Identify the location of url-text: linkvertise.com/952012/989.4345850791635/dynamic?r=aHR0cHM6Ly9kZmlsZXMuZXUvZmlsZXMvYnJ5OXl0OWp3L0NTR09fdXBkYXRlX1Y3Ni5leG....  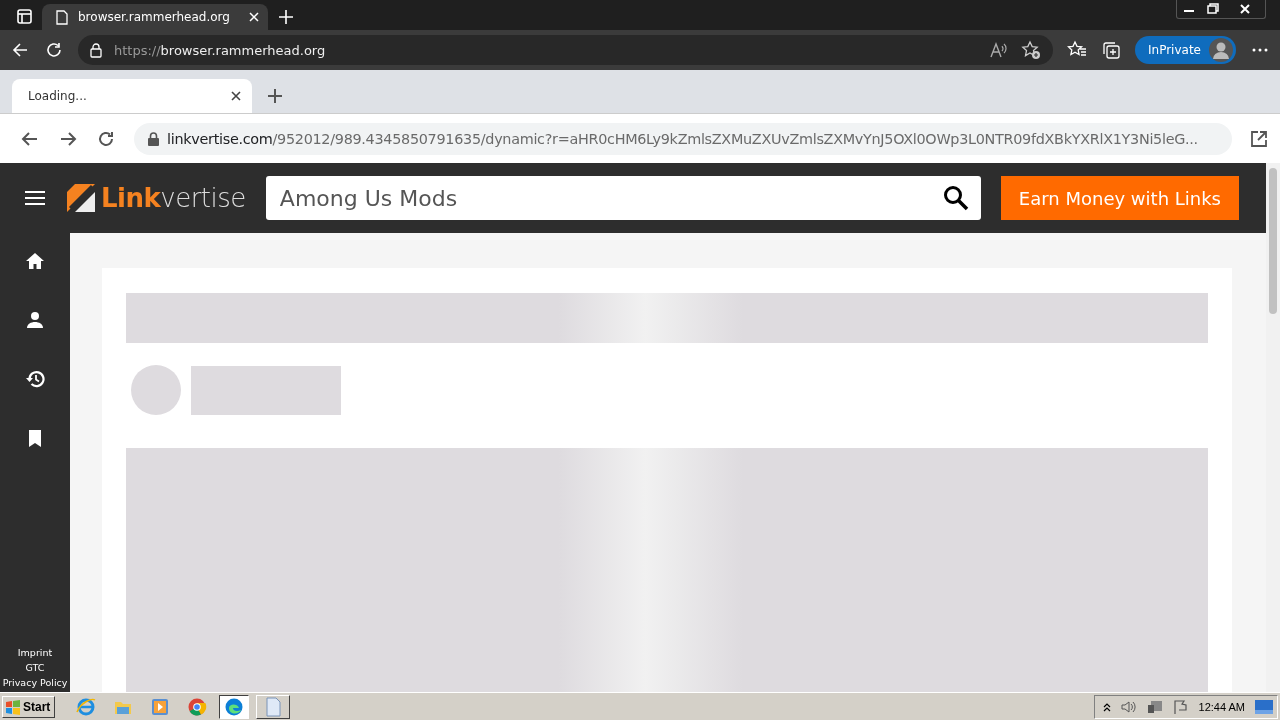
(682, 138).